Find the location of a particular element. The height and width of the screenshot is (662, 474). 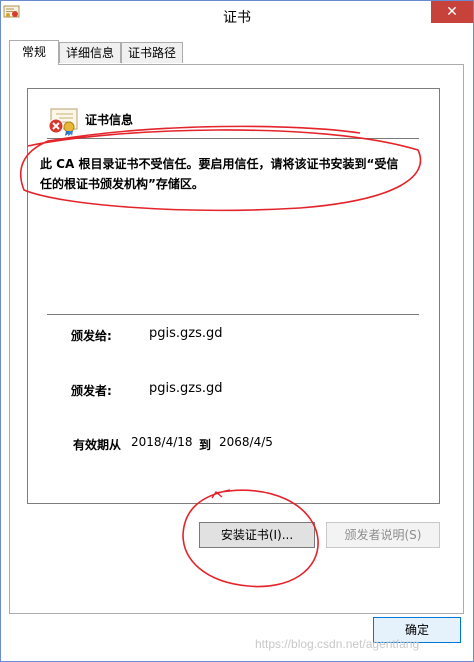

certificate-info-heading: 证书信息 is located at coordinates (109, 120).